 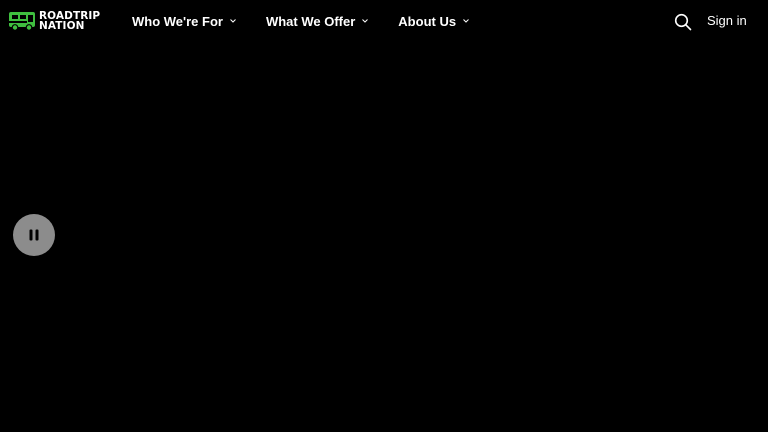 I want to click on logo-line-2: NATION, so click(x=62, y=26).